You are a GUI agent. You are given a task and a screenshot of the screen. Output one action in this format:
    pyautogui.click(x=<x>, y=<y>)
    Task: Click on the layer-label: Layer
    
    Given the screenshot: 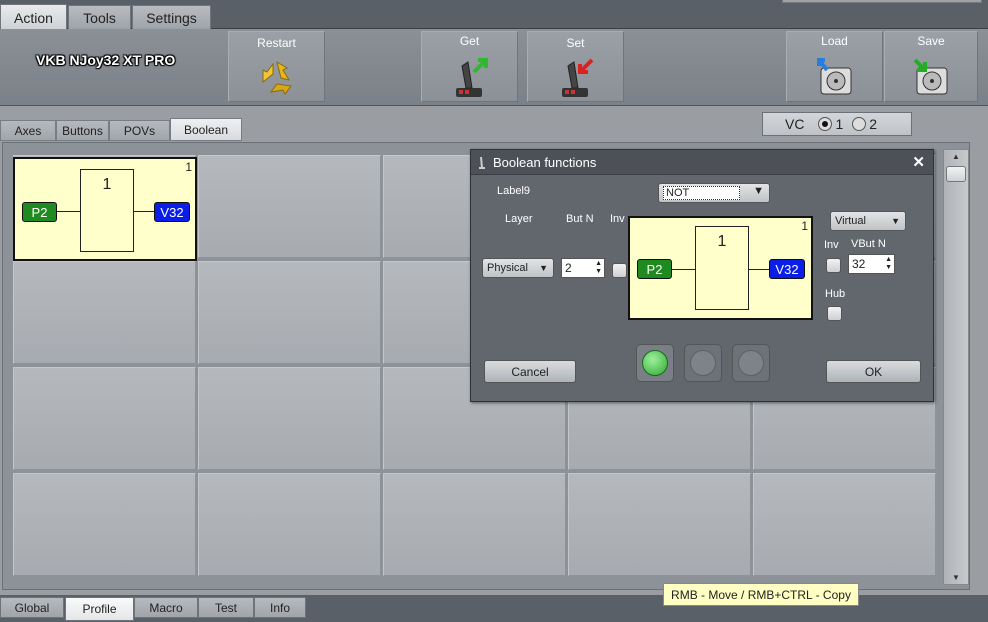 What is the action you would take?
    pyautogui.click(x=519, y=219)
    